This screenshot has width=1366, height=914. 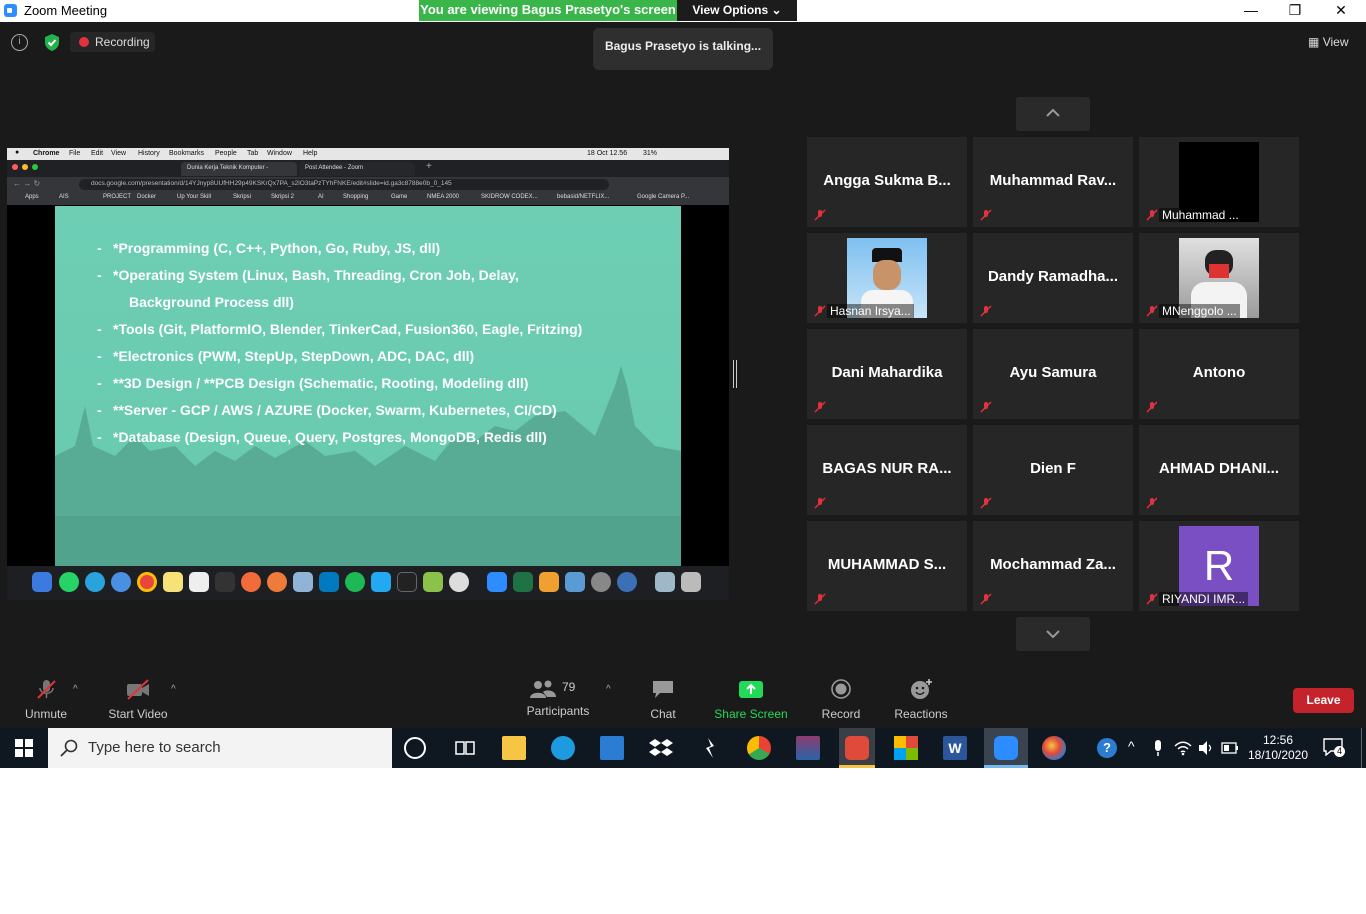 What do you see at coordinates (661, 748) in the screenshot?
I see `dropbox-icon` at bounding box center [661, 748].